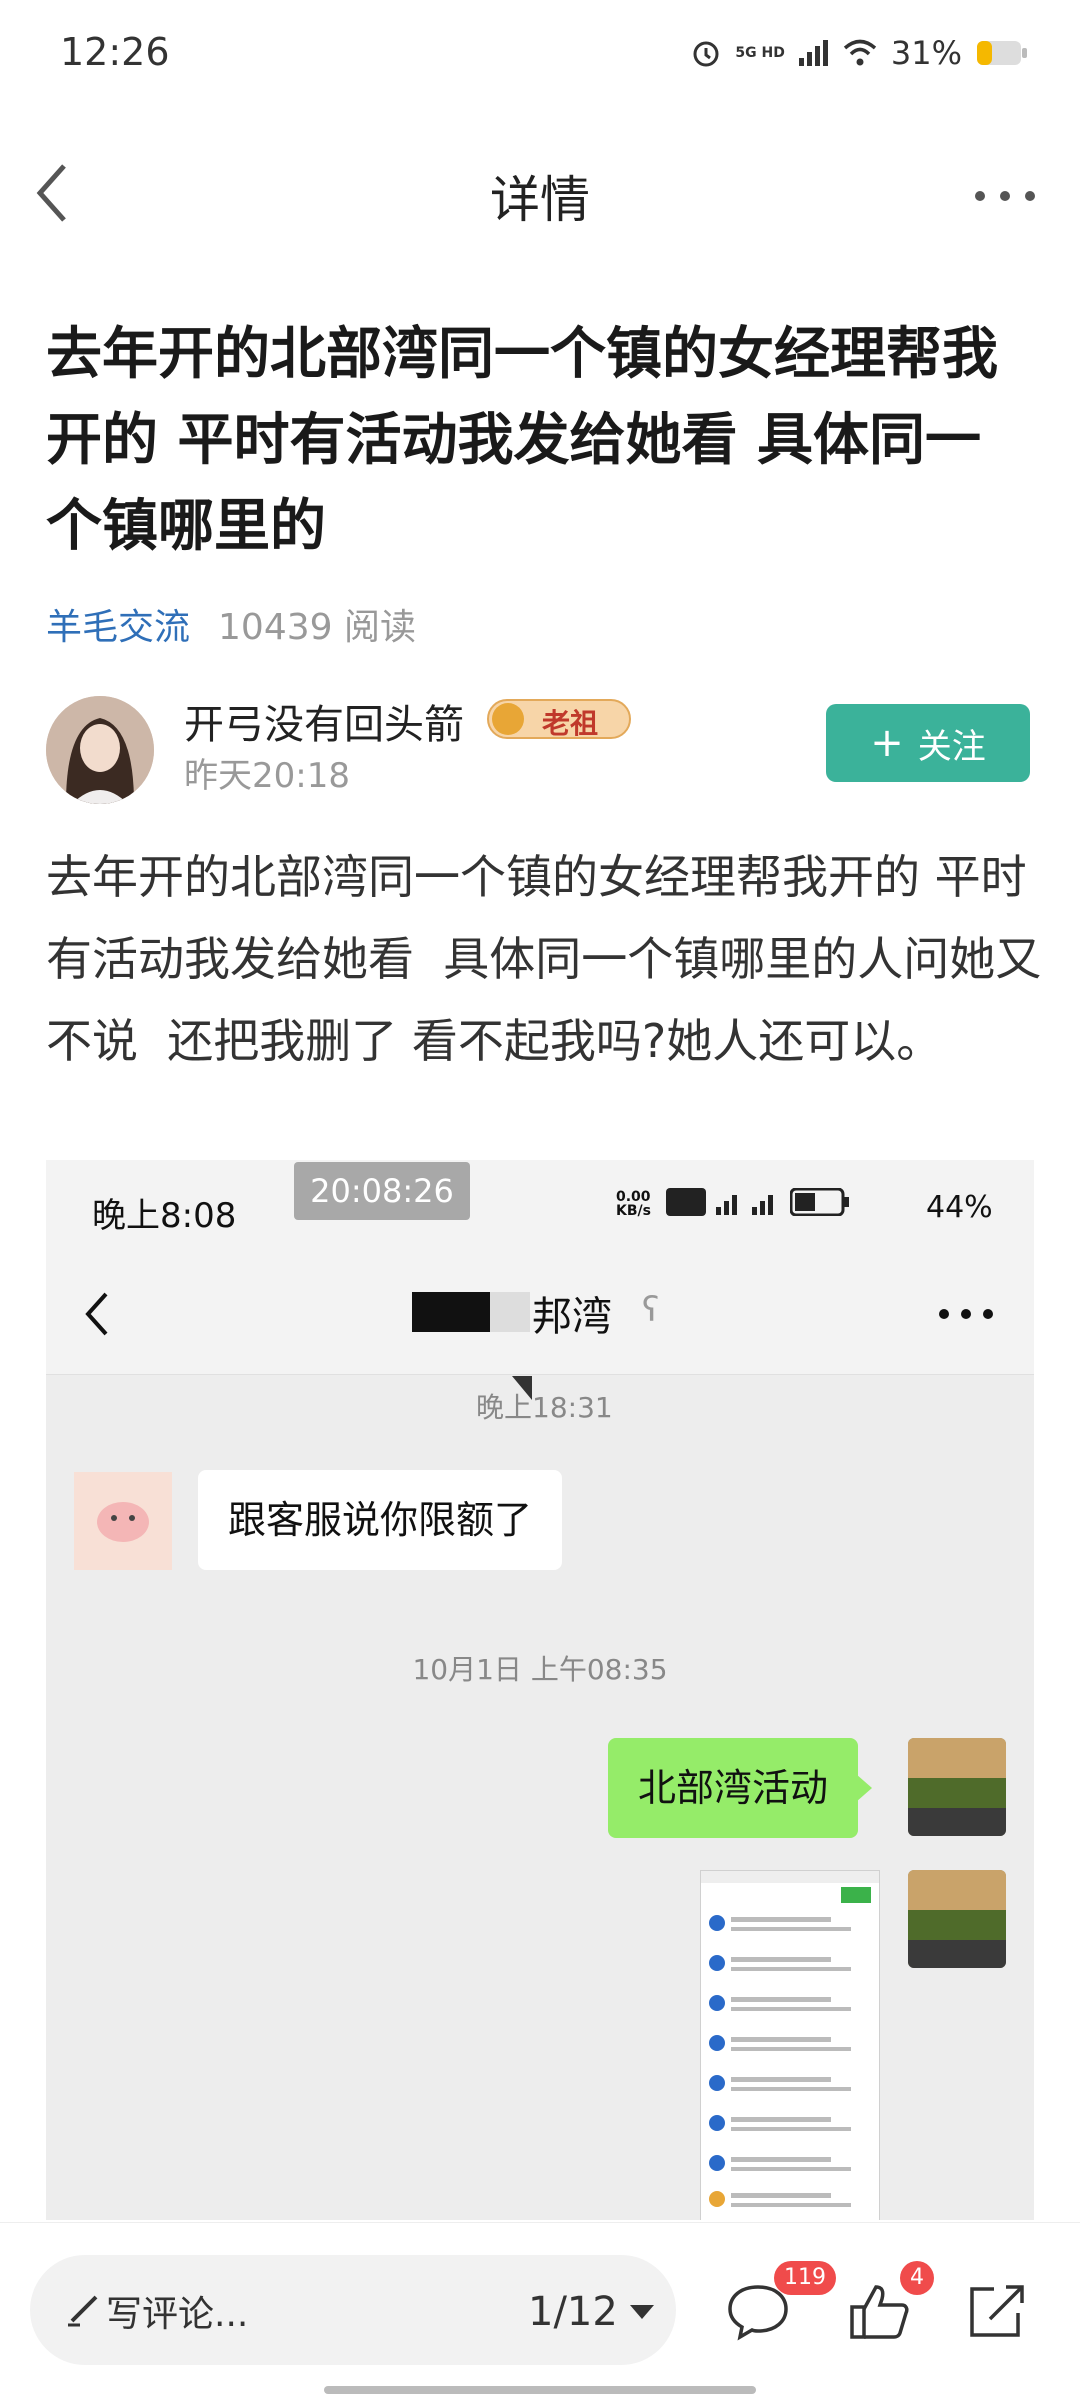  I want to click on page-title: 详情, so click(540, 200).